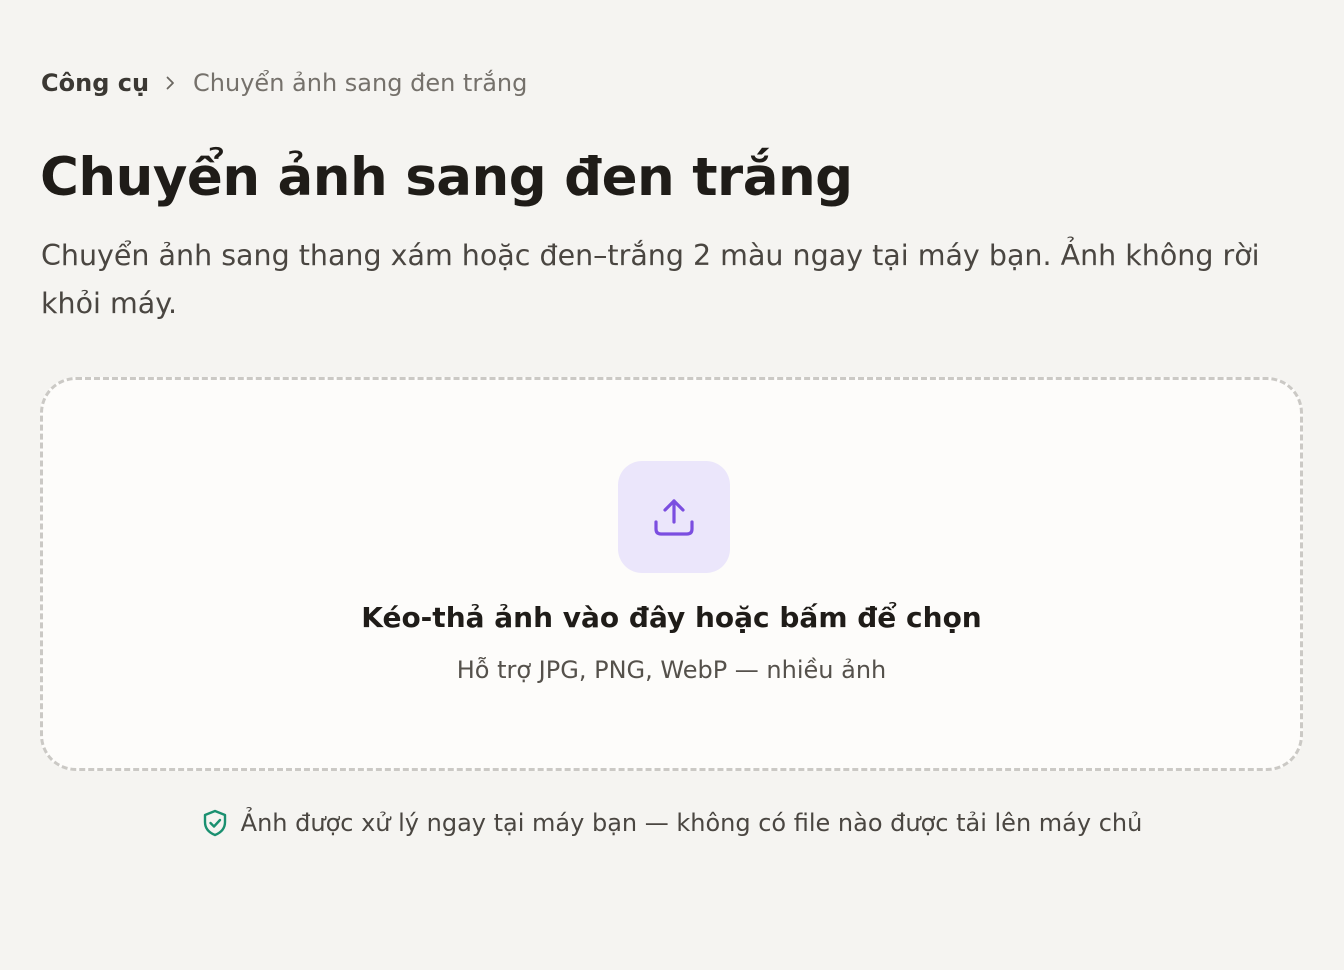 The height and width of the screenshot is (970, 1344). I want to click on upload-icon, so click(674, 517).